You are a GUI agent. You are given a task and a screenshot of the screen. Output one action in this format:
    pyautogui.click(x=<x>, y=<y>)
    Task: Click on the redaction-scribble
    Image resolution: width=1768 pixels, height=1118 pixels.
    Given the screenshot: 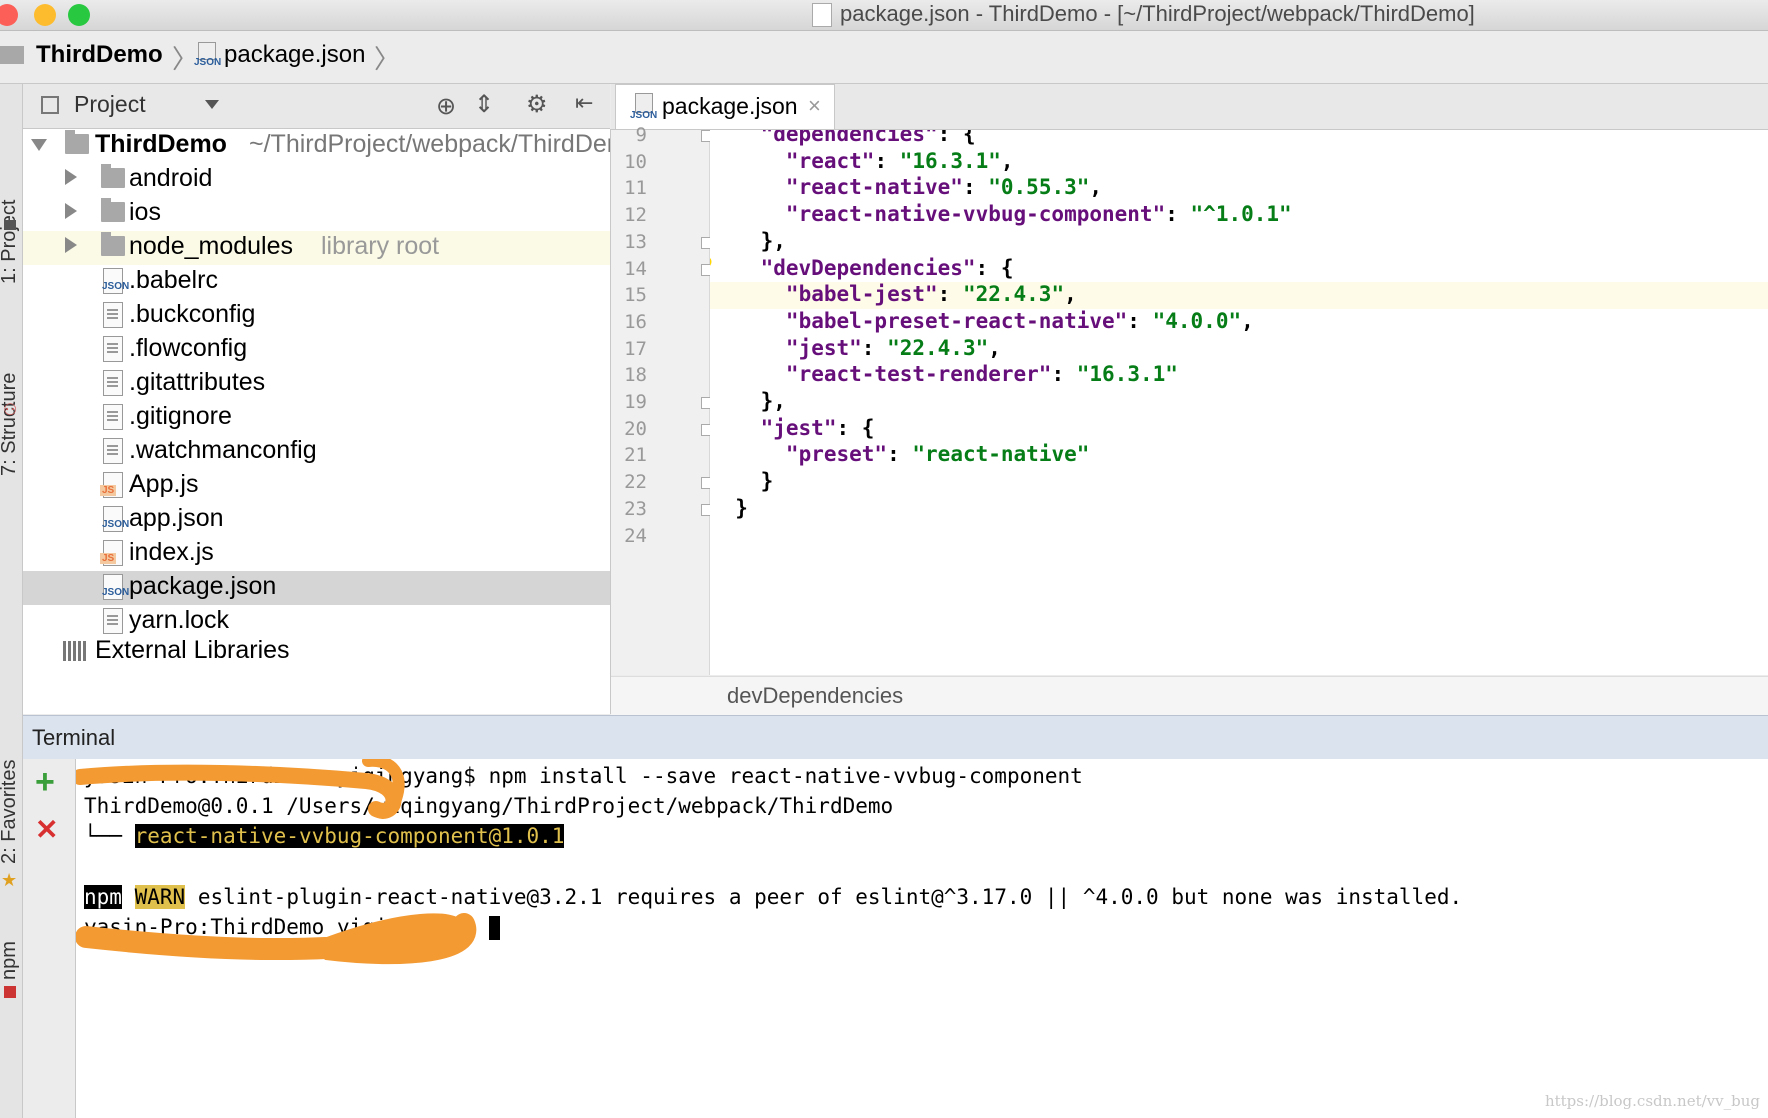 What is the action you would take?
    pyautogui.click(x=276, y=862)
    